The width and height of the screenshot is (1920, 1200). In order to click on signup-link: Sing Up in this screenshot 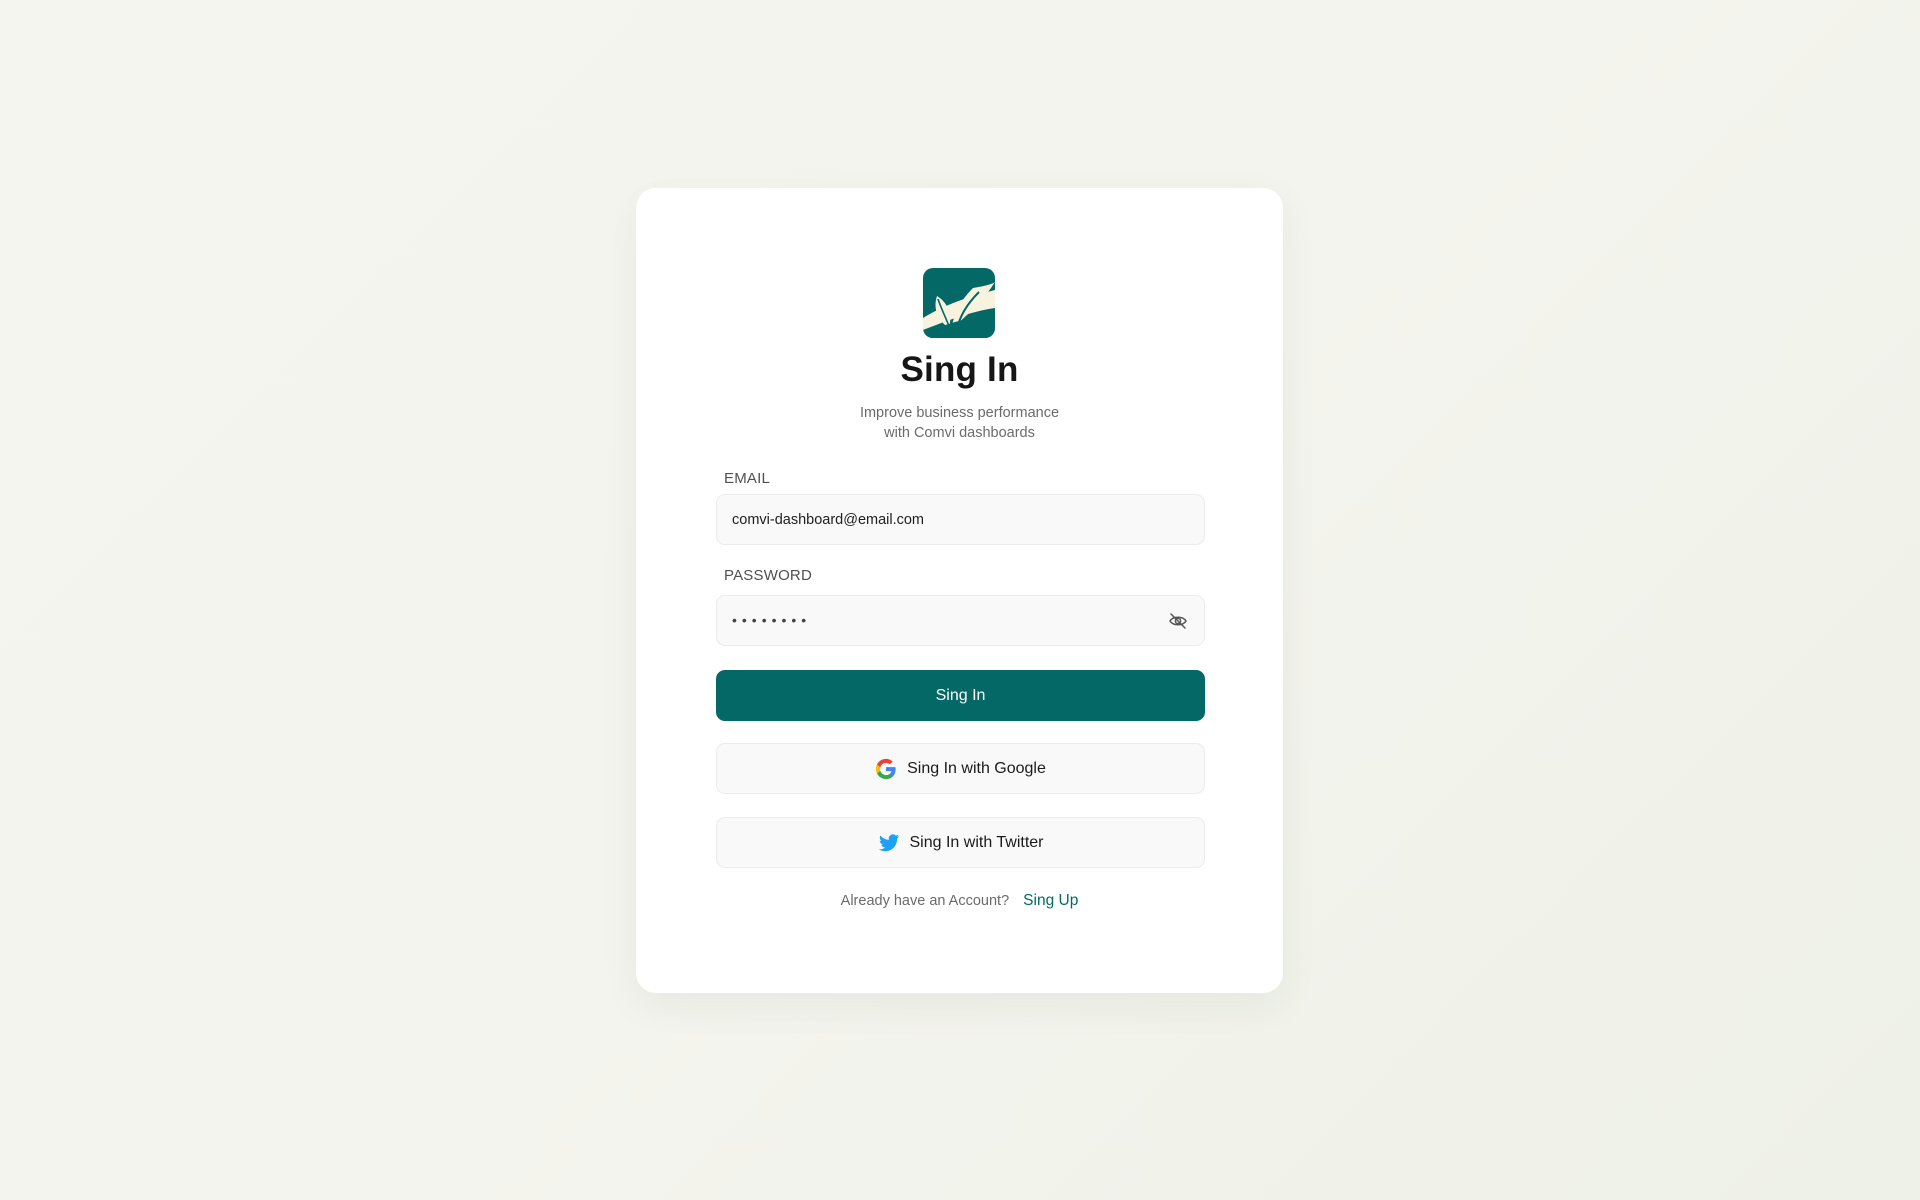, I will do `click(1050, 900)`.